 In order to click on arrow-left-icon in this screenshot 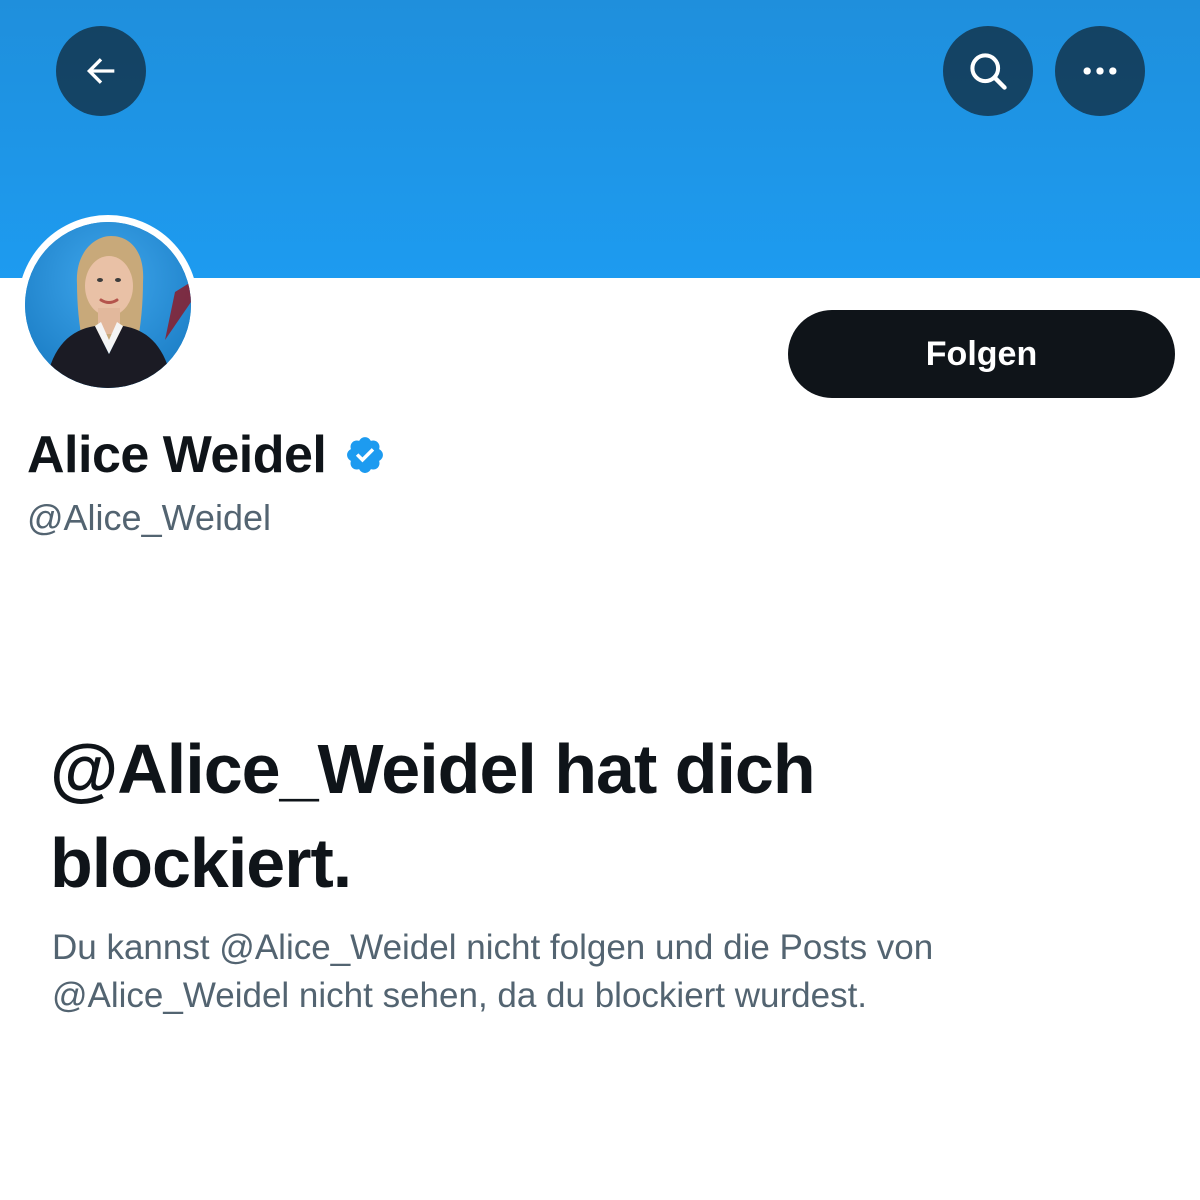, I will do `click(101, 71)`.